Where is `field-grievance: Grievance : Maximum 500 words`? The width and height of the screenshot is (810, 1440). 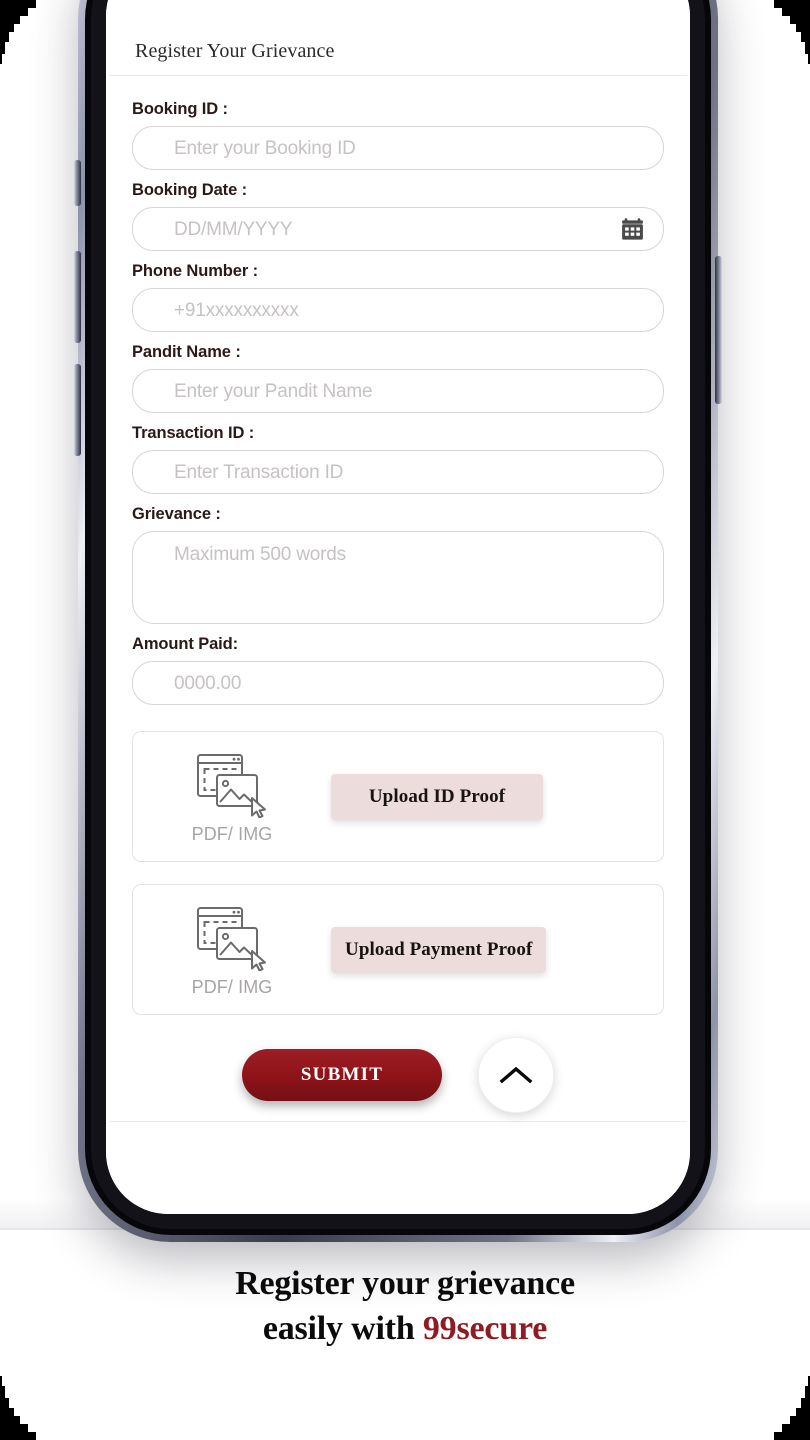 field-grievance: Grievance : Maximum 500 words is located at coordinates (398, 564).